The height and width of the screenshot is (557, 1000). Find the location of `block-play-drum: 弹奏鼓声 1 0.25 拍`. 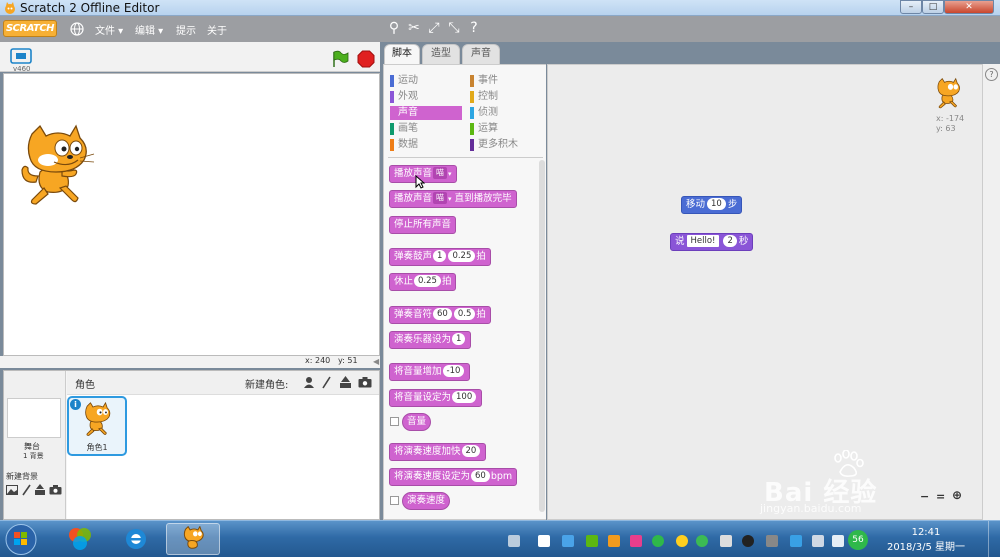

block-play-drum: 弹奏鼓声 1 0.25 拍 is located at coordinates (440, 257).